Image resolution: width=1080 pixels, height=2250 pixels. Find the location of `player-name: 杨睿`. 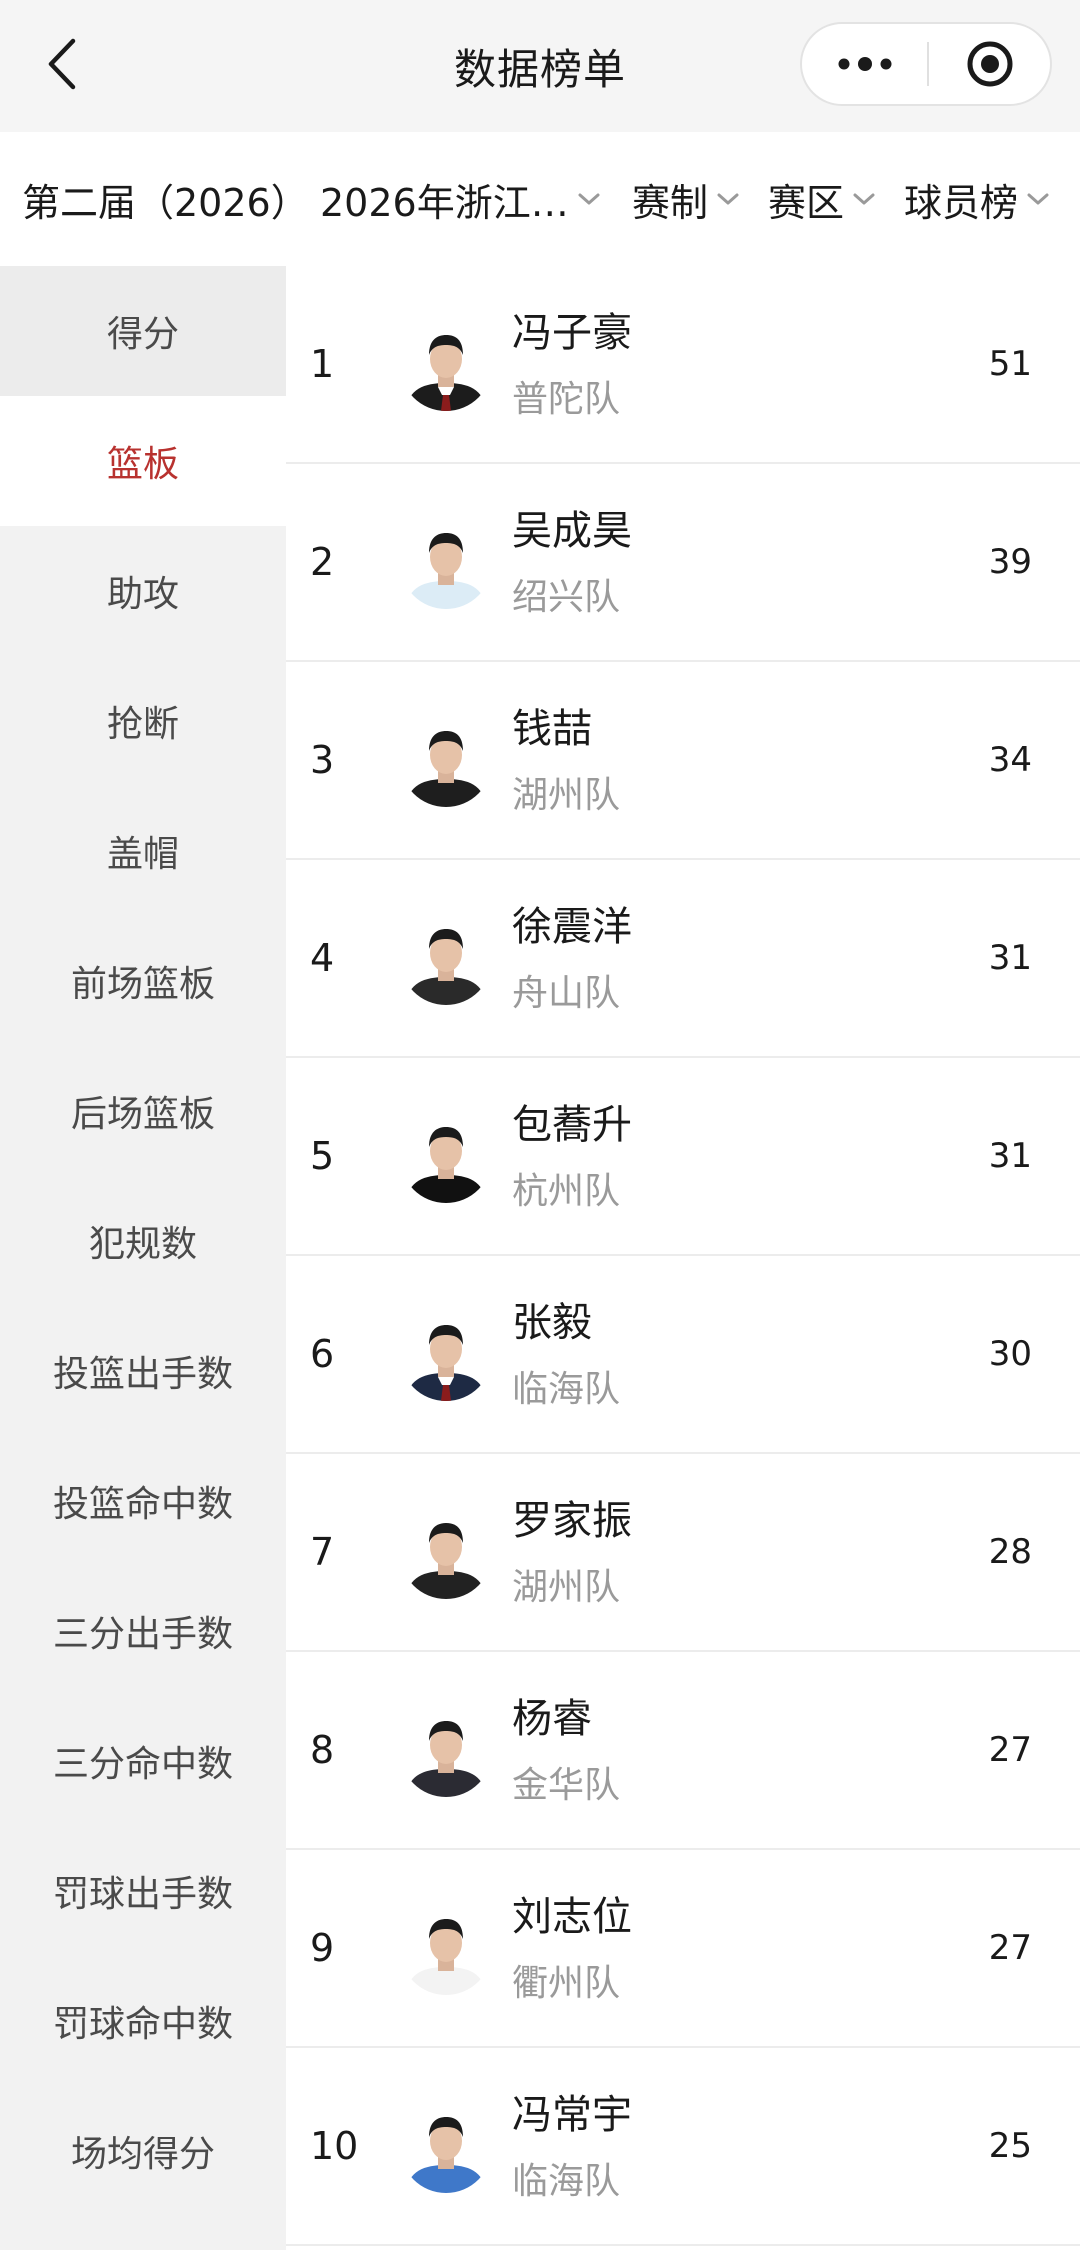

player-name: 杨睿 is located at coordinates (552, 1719).